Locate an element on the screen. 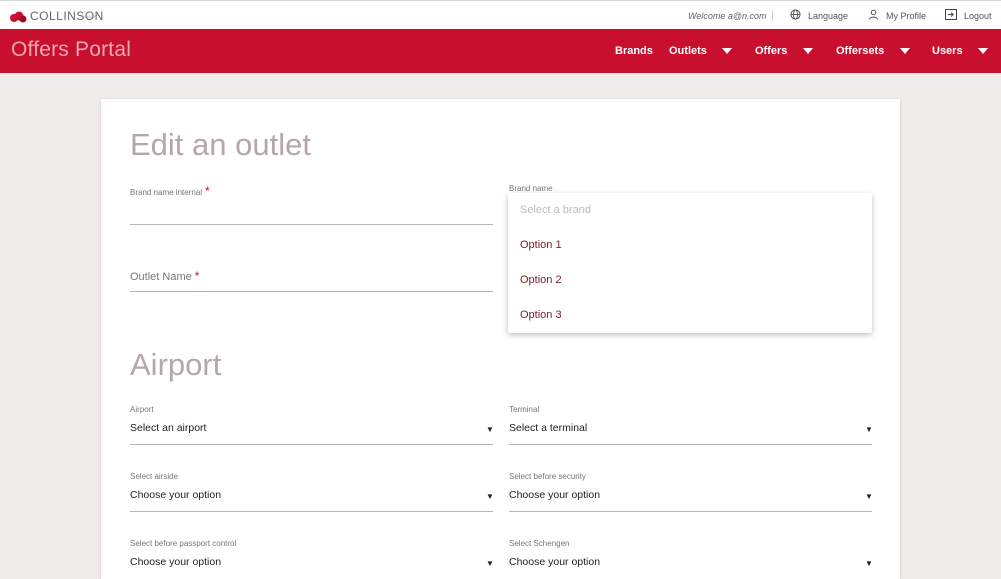  airport-label: Airport is located at coordinates (142, 409).